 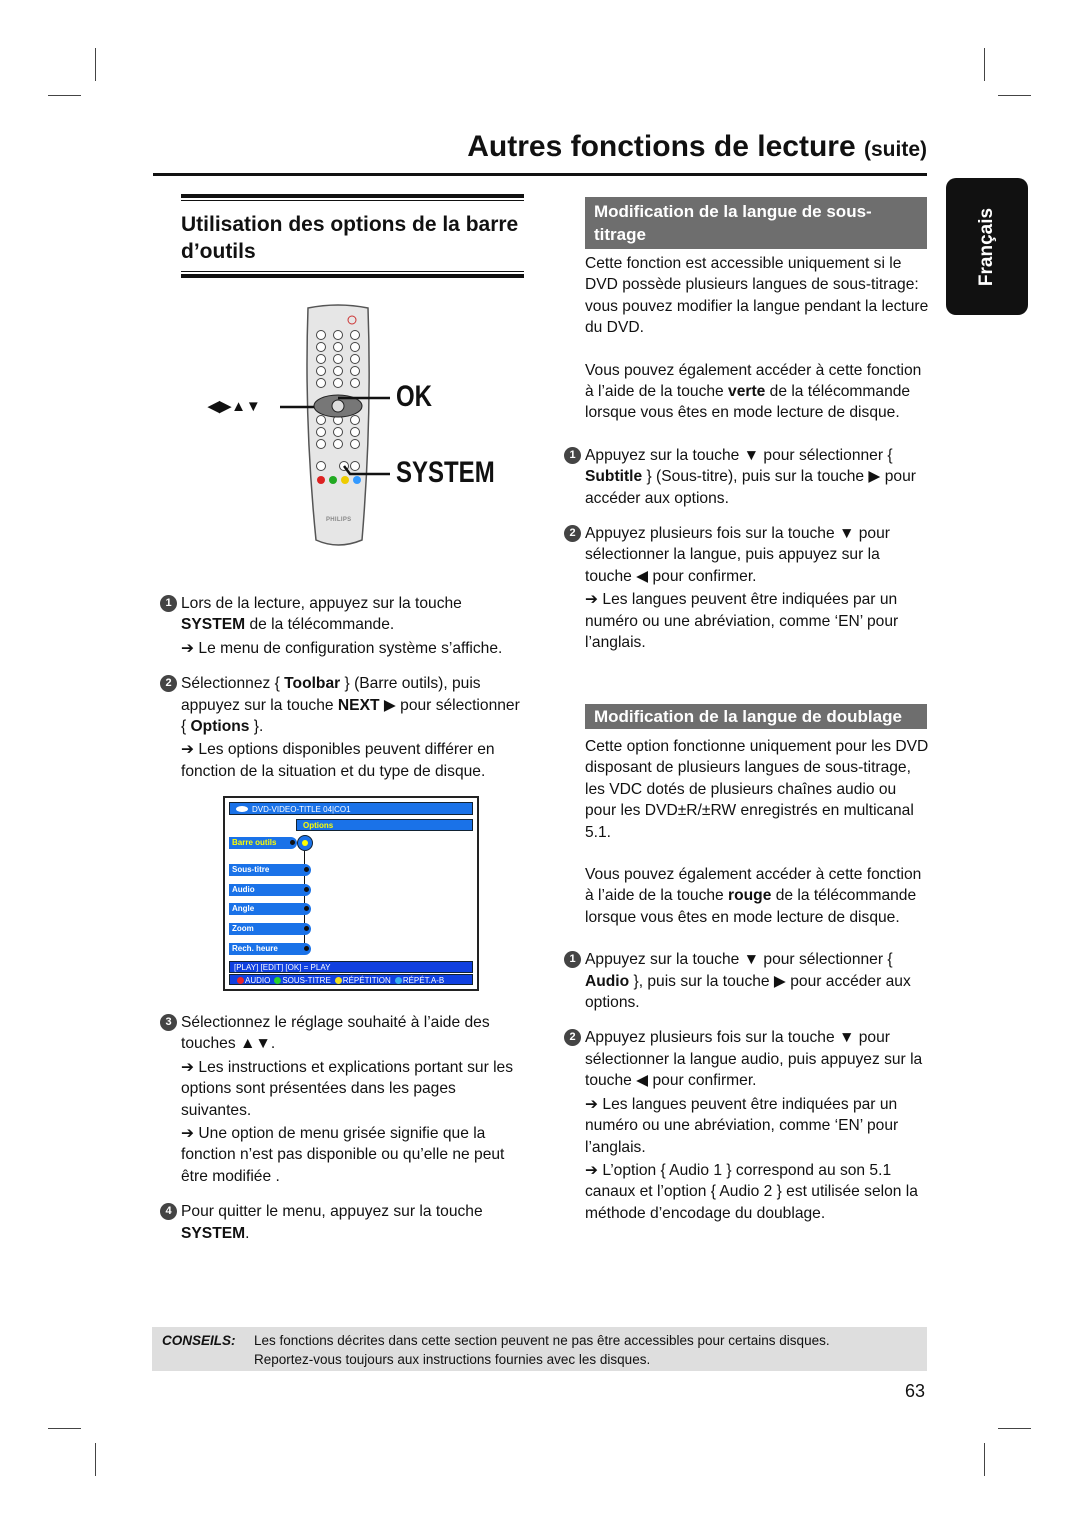 What do you see at coordinates (747, 392) in the screenshot?
I see `bold-term: verte` at bounding box center [747, 392].